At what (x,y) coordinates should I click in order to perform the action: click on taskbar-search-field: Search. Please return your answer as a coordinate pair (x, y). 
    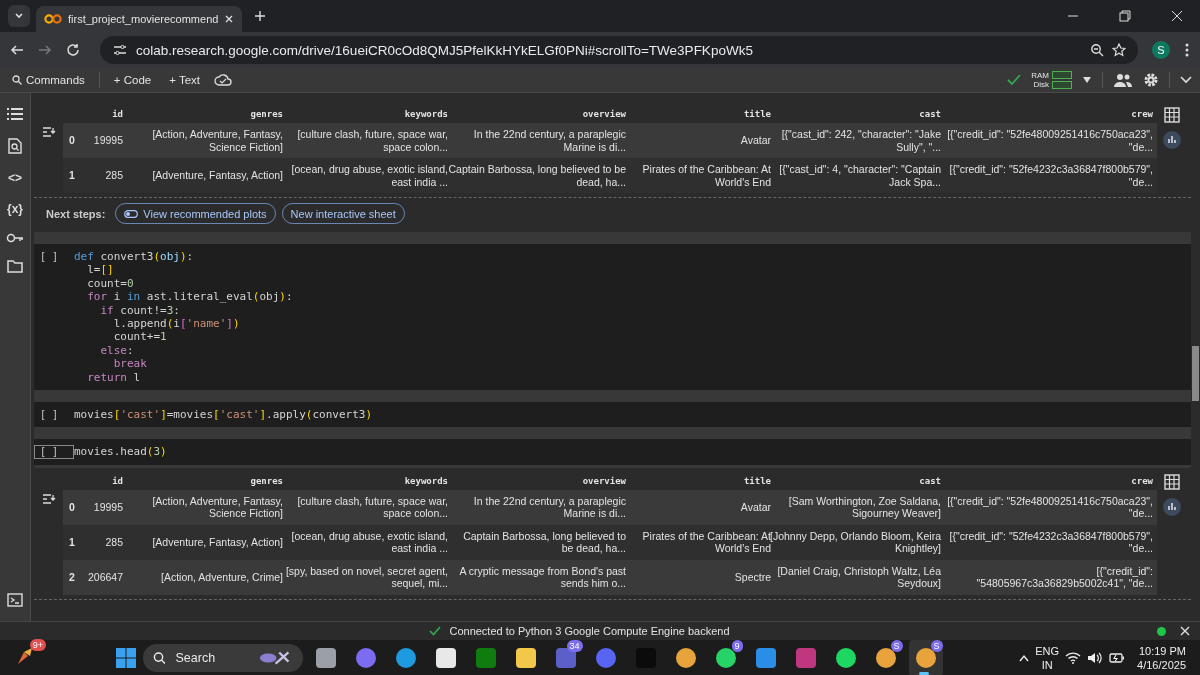
    Looking at the image, I should click on (212, 658).